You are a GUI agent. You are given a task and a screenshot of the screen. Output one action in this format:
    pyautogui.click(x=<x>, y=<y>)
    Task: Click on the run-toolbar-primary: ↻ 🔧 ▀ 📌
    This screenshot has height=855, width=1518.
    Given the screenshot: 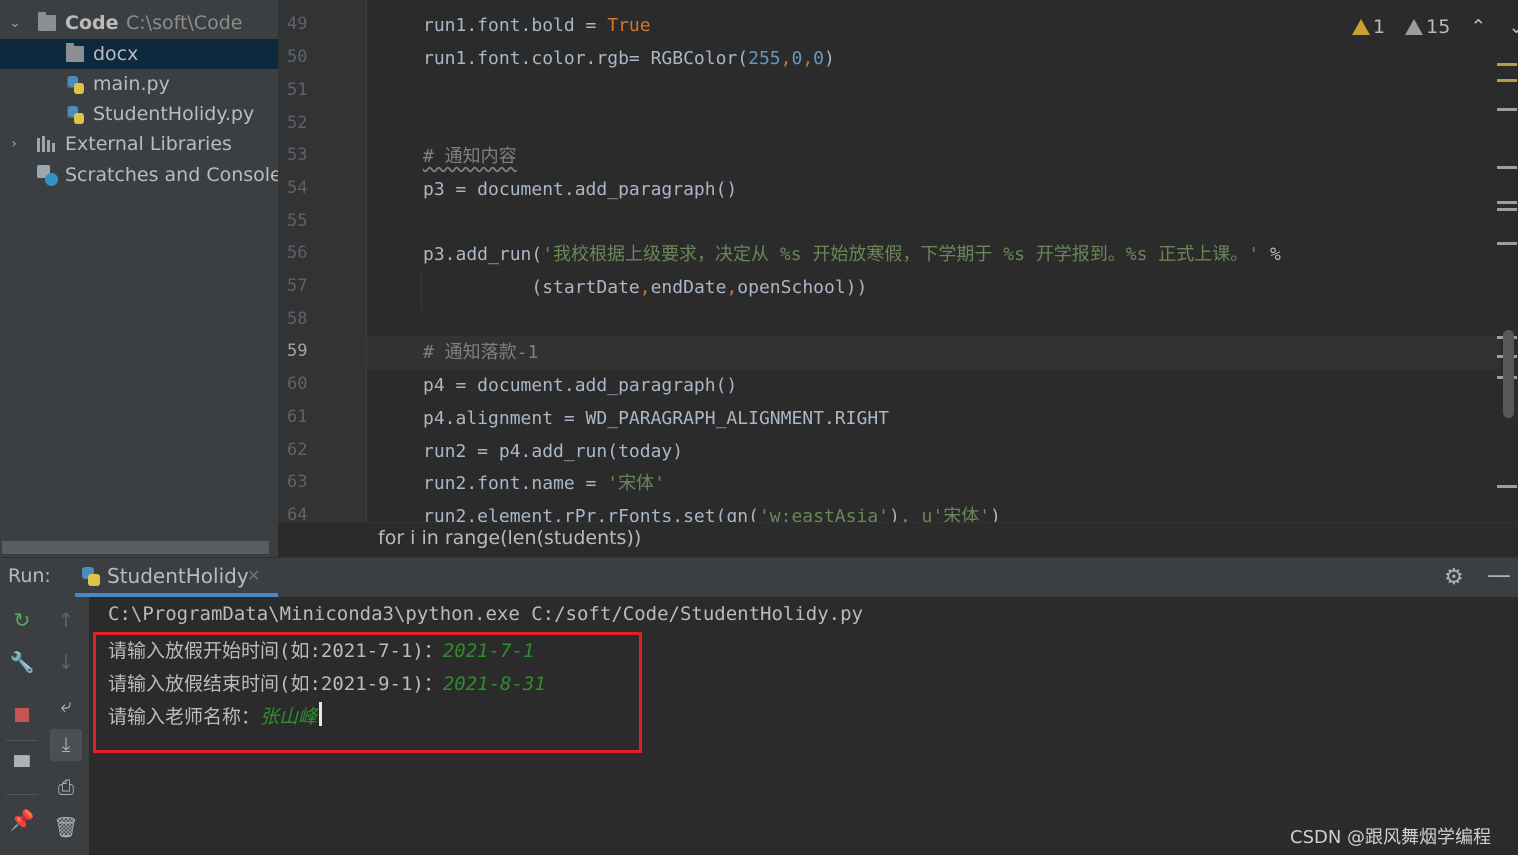 What is the action you would take?
    pyautogui.click(x=22, y=726)
    